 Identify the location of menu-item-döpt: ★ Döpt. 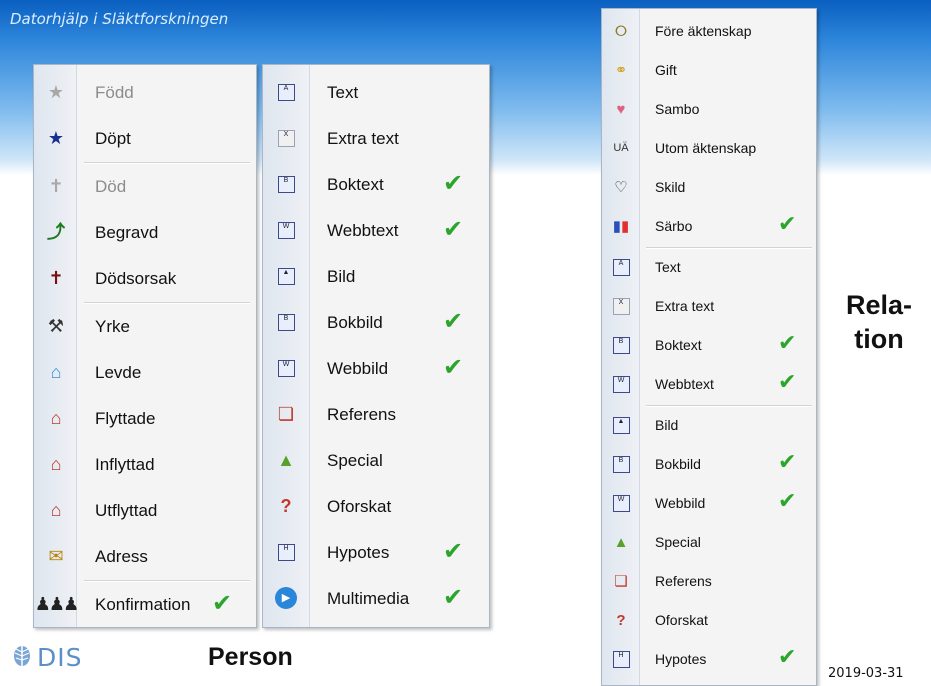
(145, 138).